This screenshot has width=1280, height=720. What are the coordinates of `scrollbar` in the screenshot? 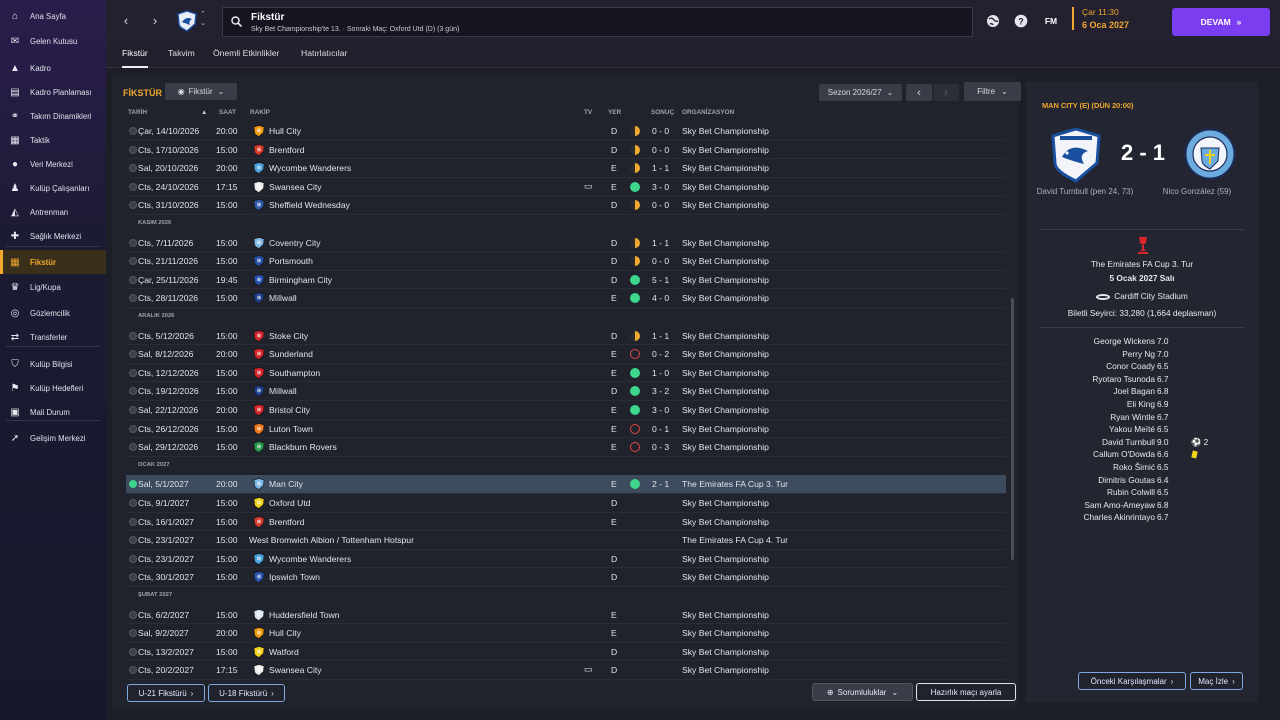 It's located at (1012, 429).